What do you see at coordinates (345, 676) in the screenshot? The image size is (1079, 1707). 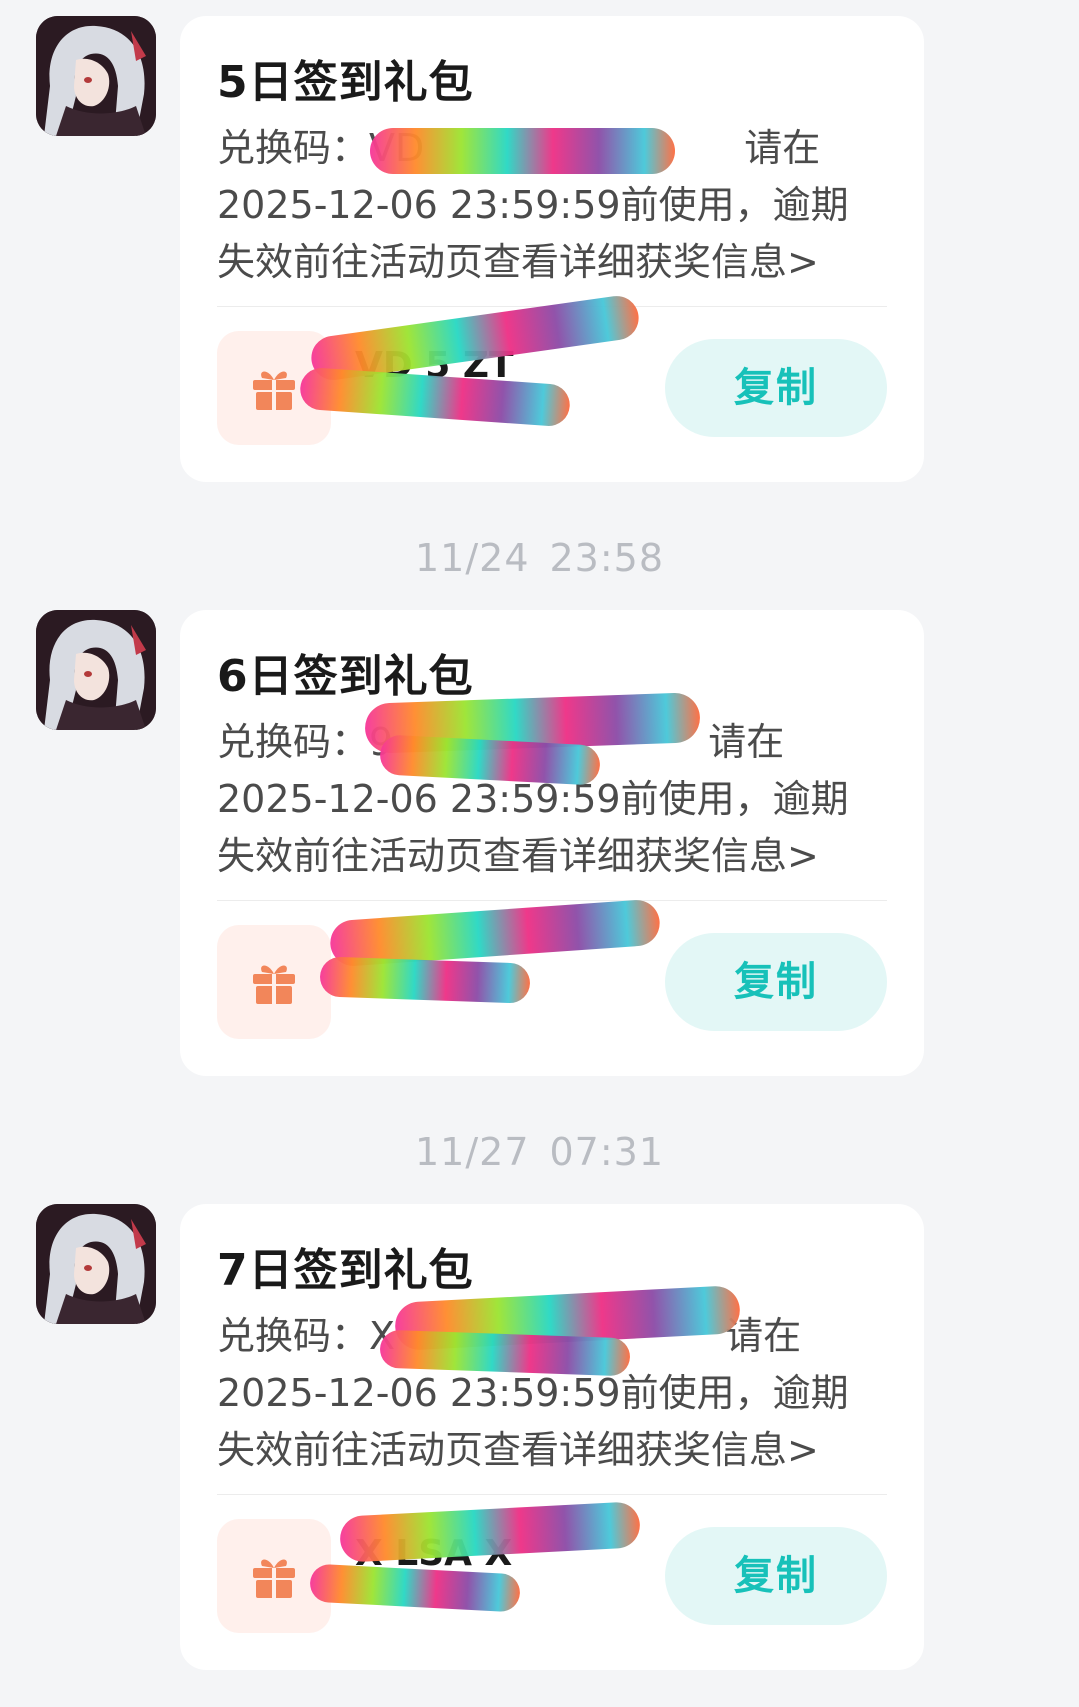 I see `card-title: 6日签到礼包` at bounding box center [345, 676].